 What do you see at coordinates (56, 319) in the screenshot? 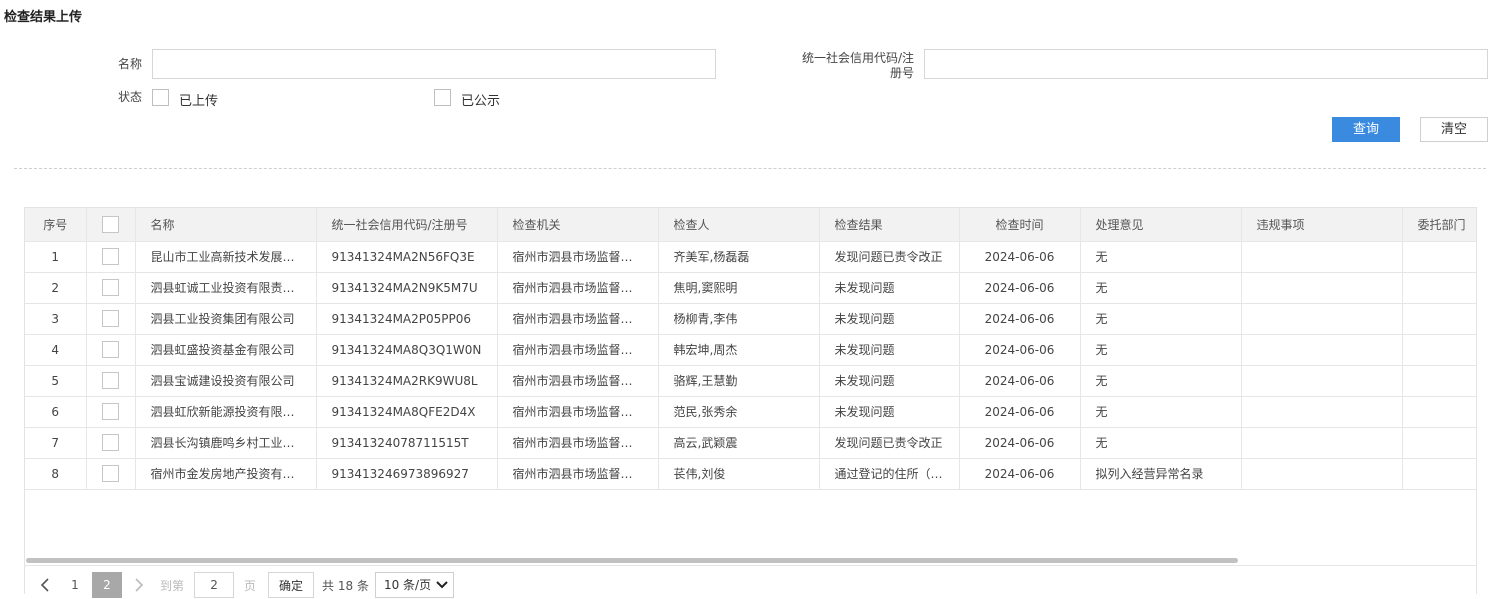
I see `row-index: 3` at bounding box center [56, 319].